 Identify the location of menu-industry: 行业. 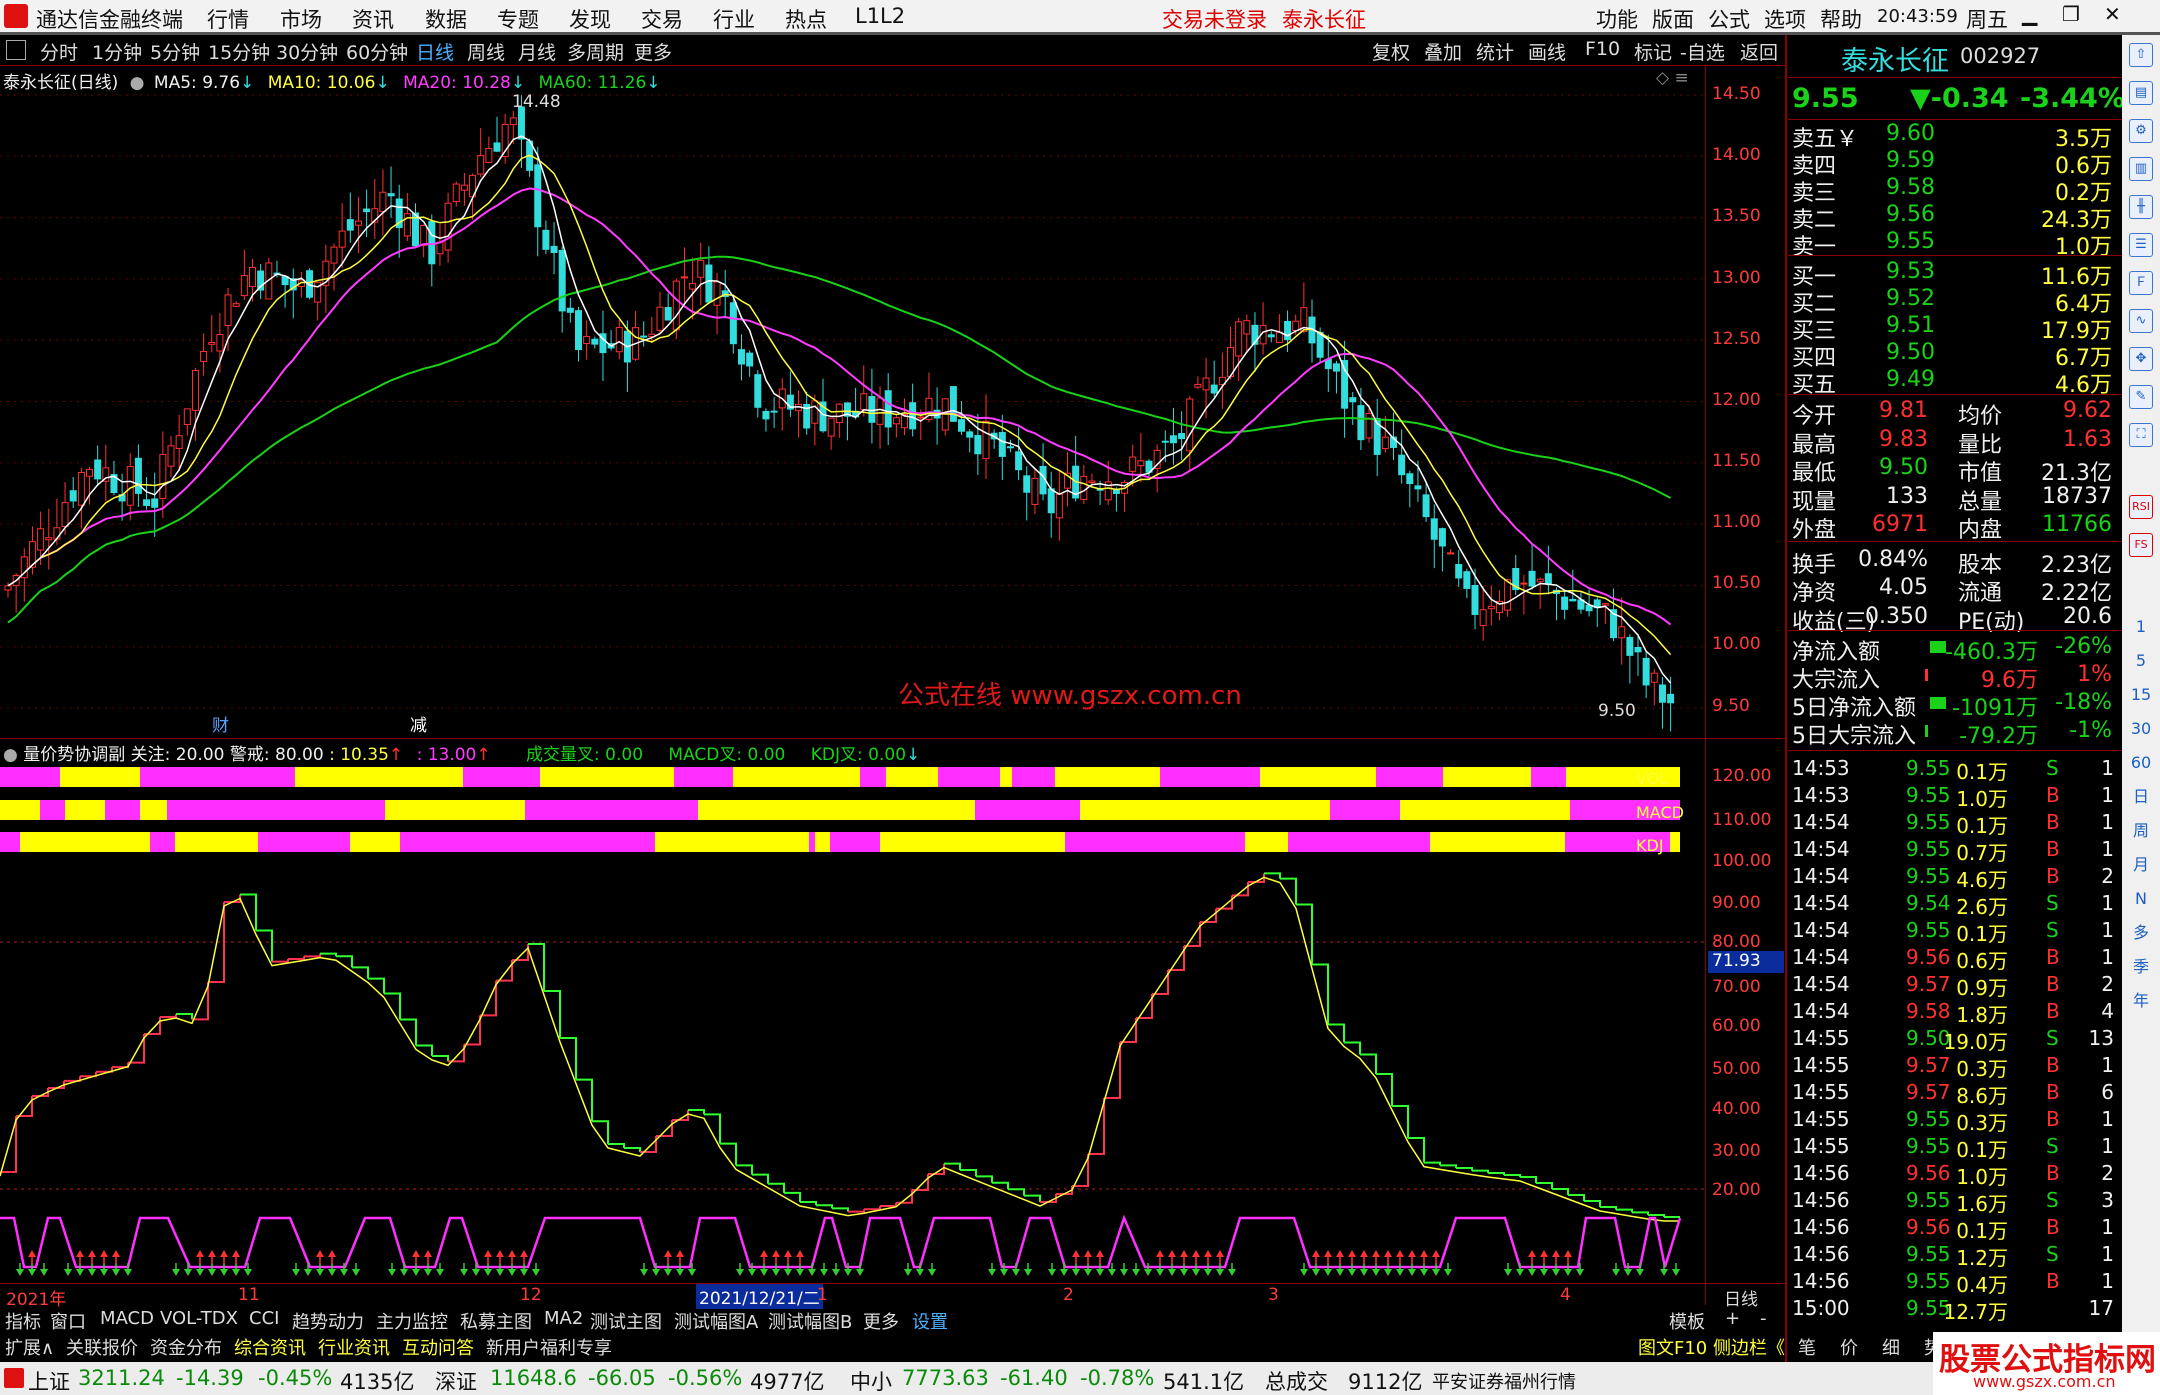
(734, 19).